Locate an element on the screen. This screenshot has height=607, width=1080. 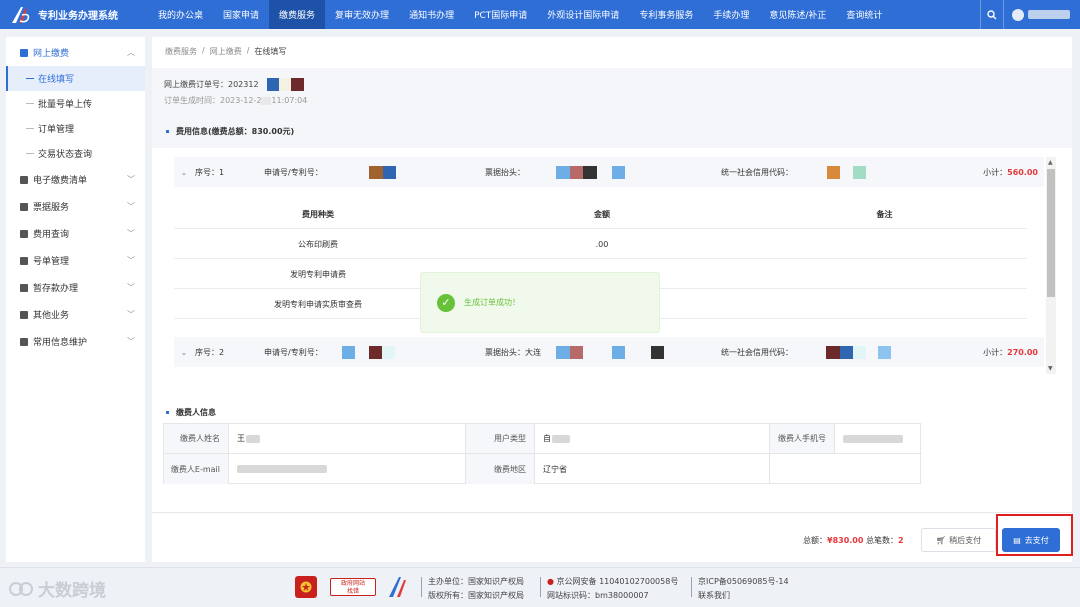
subtotal: 小计：270.00 is located at coordinates (1010, 352).